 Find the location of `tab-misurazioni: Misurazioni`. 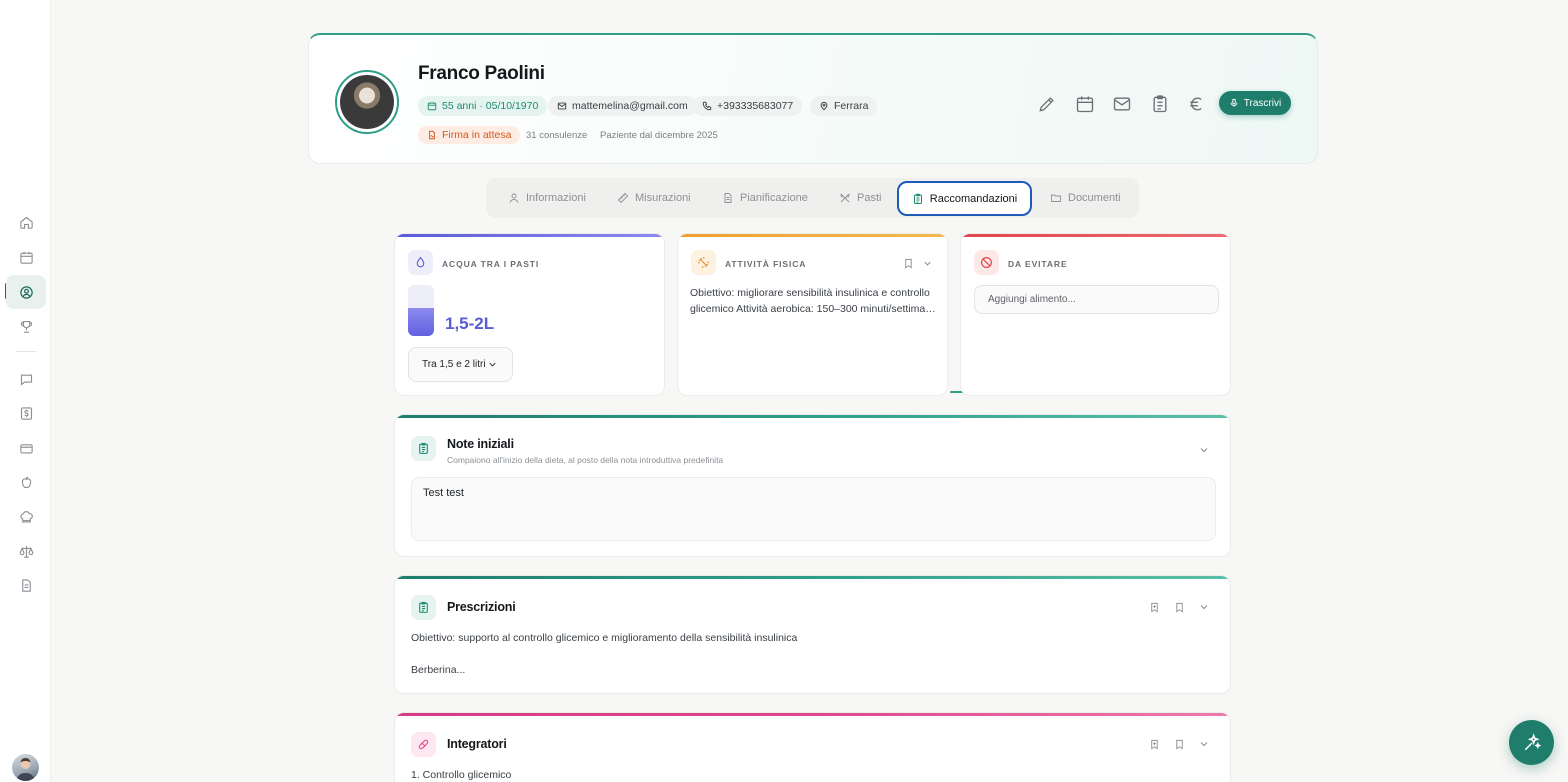

tab-misurazioni: Misurazioni is located at coordinates (654, 198).